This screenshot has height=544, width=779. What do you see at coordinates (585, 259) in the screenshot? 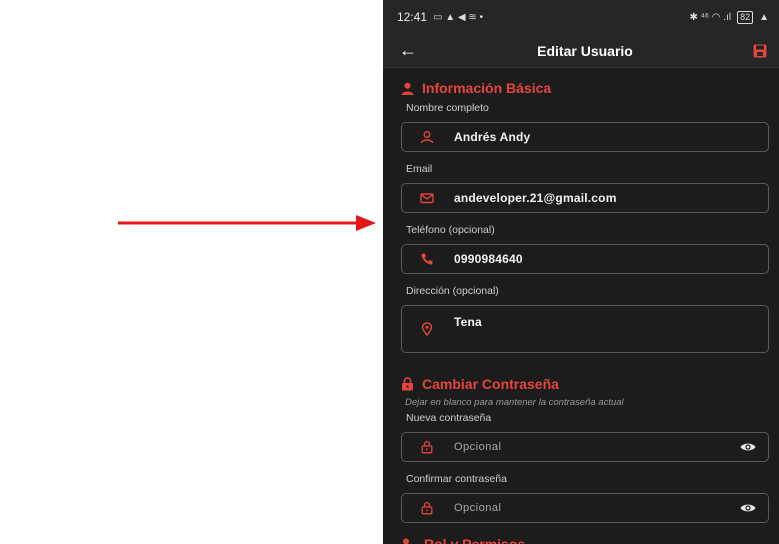
I see `phone-field: 0990984640` at bounding box center [585, 259].